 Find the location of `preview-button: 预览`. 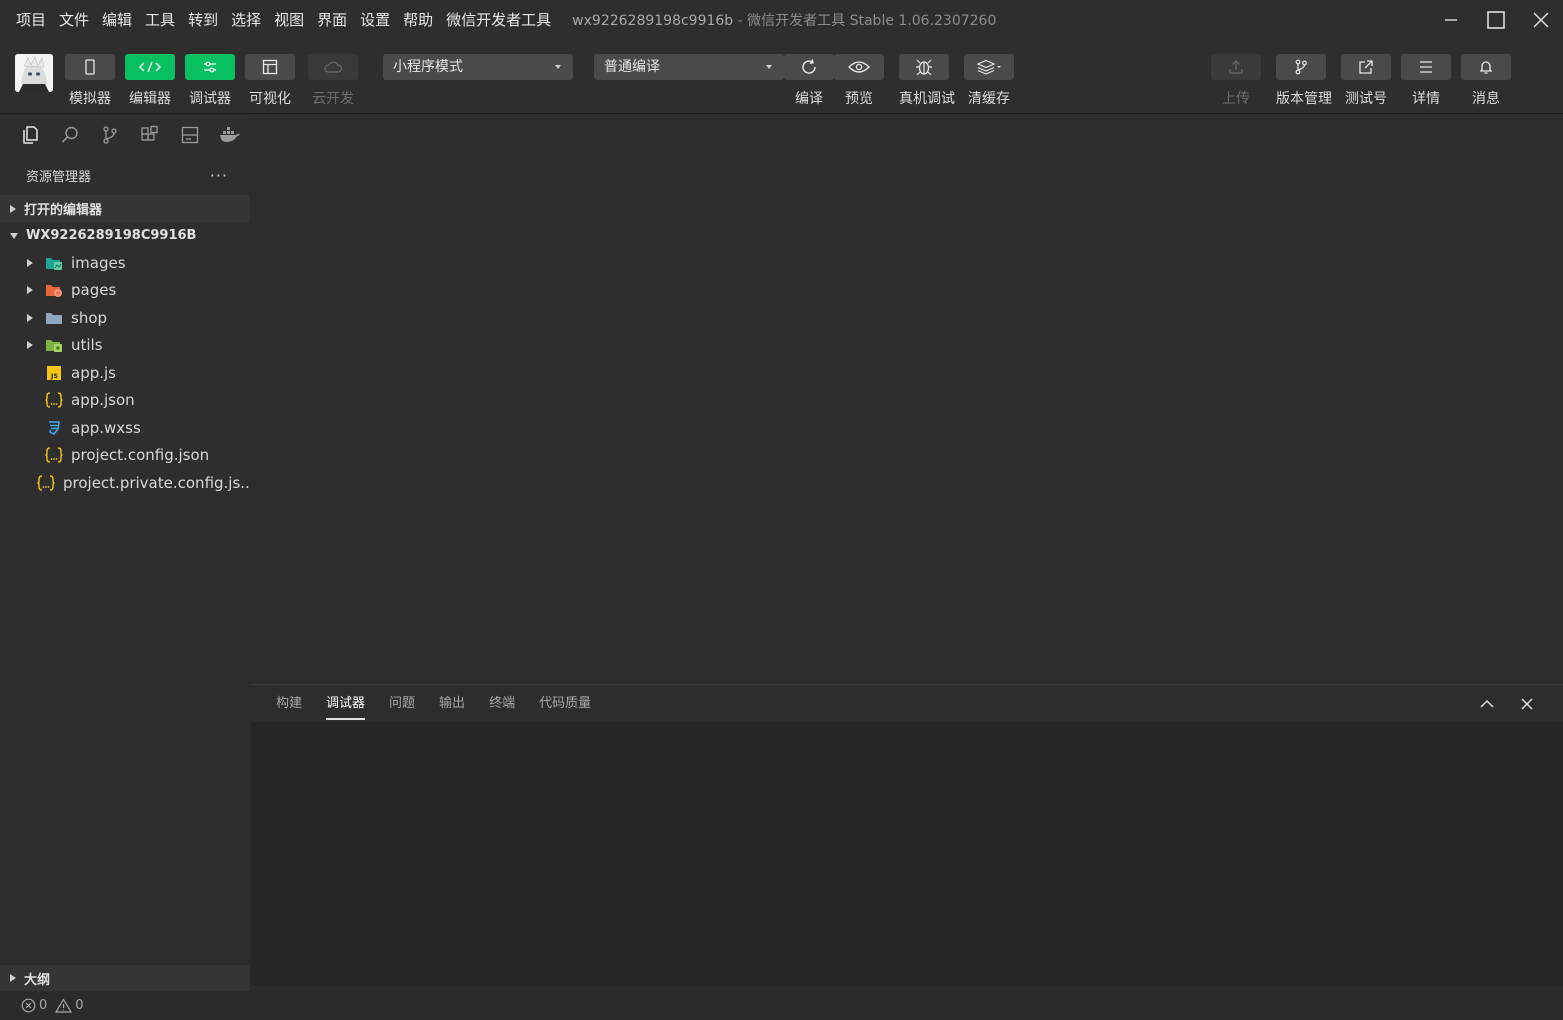

preview-button: 预览 is located at coordinates (859, 81).